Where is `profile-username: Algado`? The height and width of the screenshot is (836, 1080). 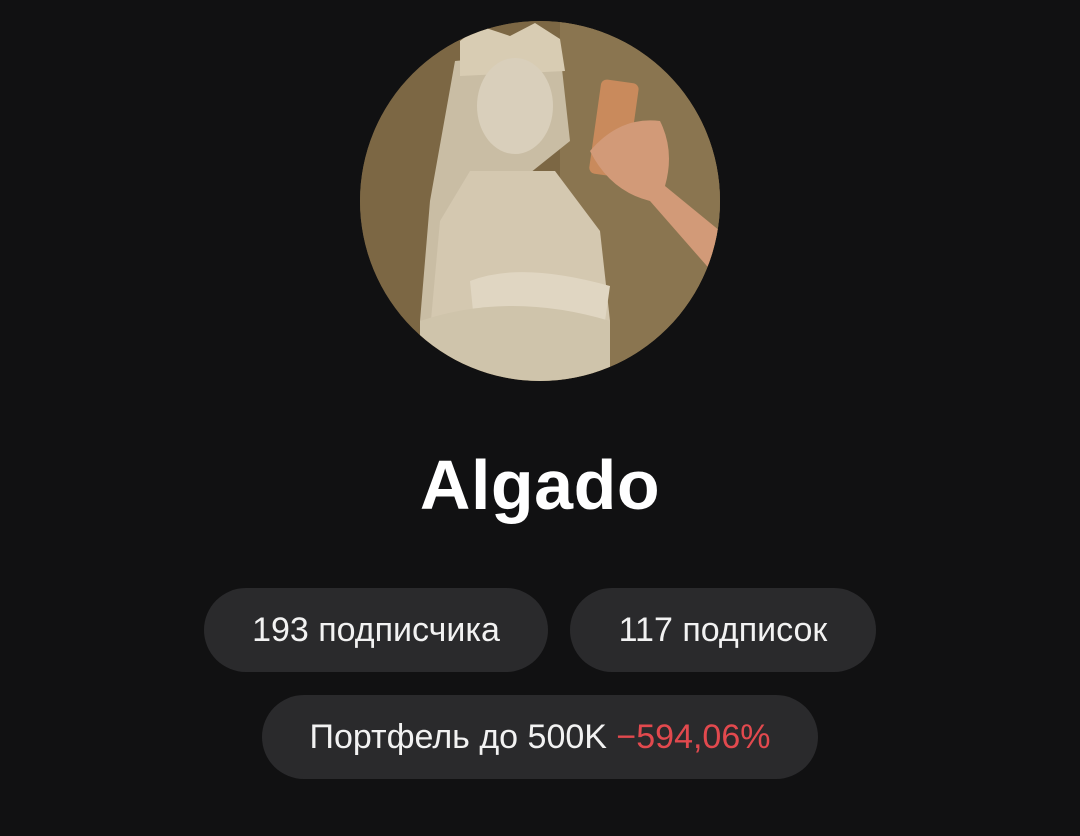 profile-username: Algado is located at coordinates (540, 485).